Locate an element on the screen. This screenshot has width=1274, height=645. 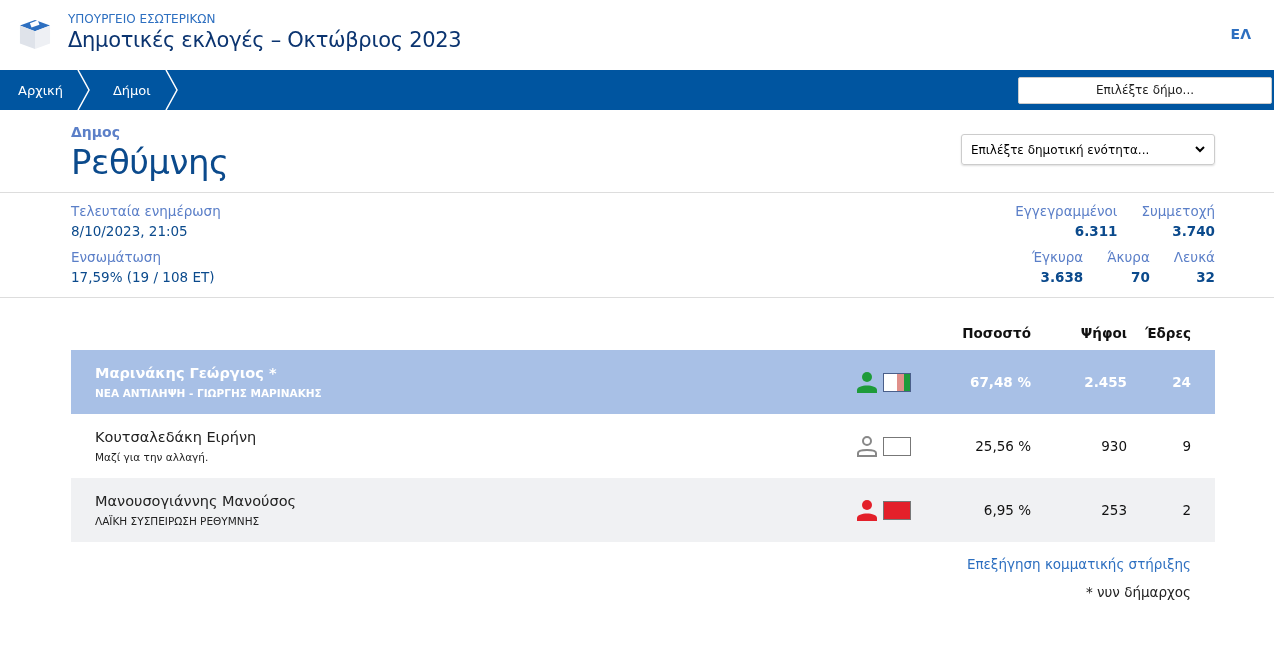
ballot-box-icon is located at coordinates (35, 34).